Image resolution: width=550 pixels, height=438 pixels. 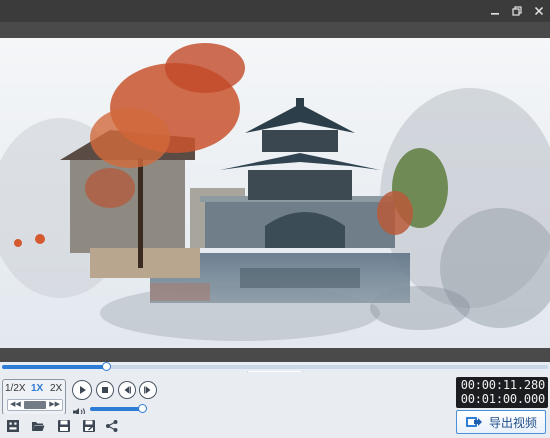 I want to click on share-icon, so click(x=112, y=426).